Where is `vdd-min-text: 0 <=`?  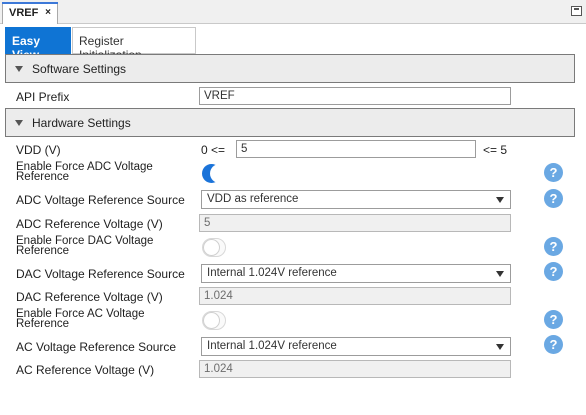 vdd-min-text: 0 <= is located at coordinates (213, 150).